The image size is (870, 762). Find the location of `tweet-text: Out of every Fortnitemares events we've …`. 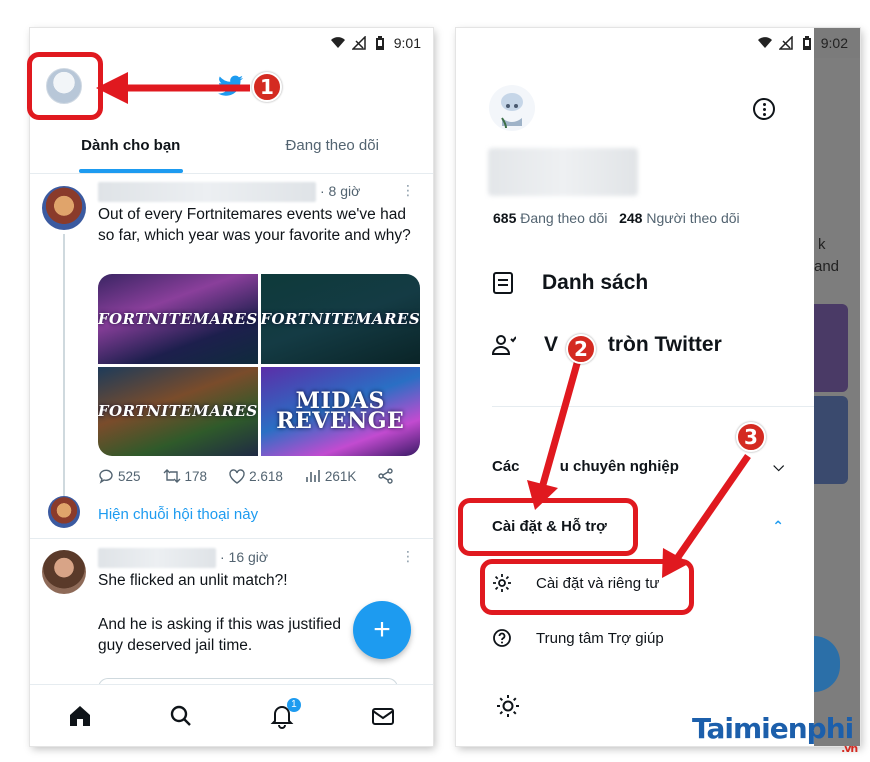

tweet-text: Out of every Fortnitemares events we've … is located at coordinates (254, 225).